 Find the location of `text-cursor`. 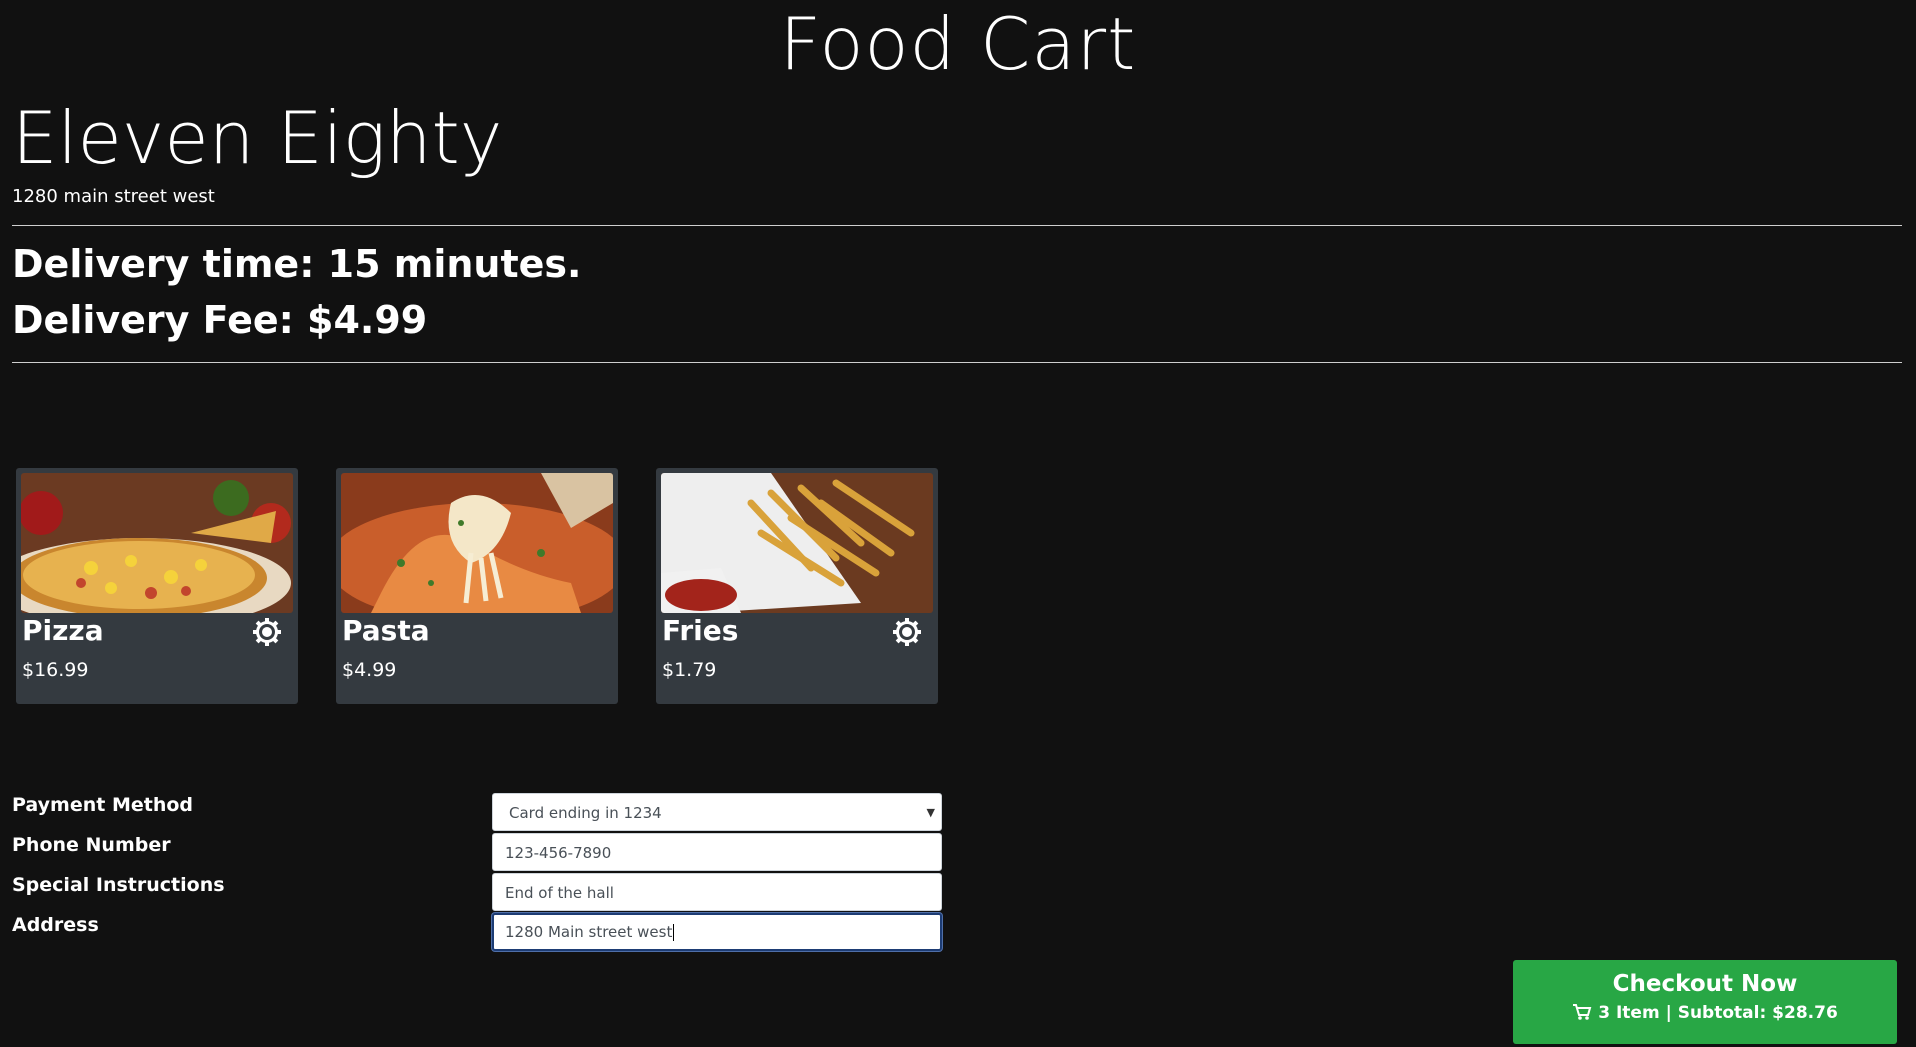

text-cursor is located at coordinates (674, 932).